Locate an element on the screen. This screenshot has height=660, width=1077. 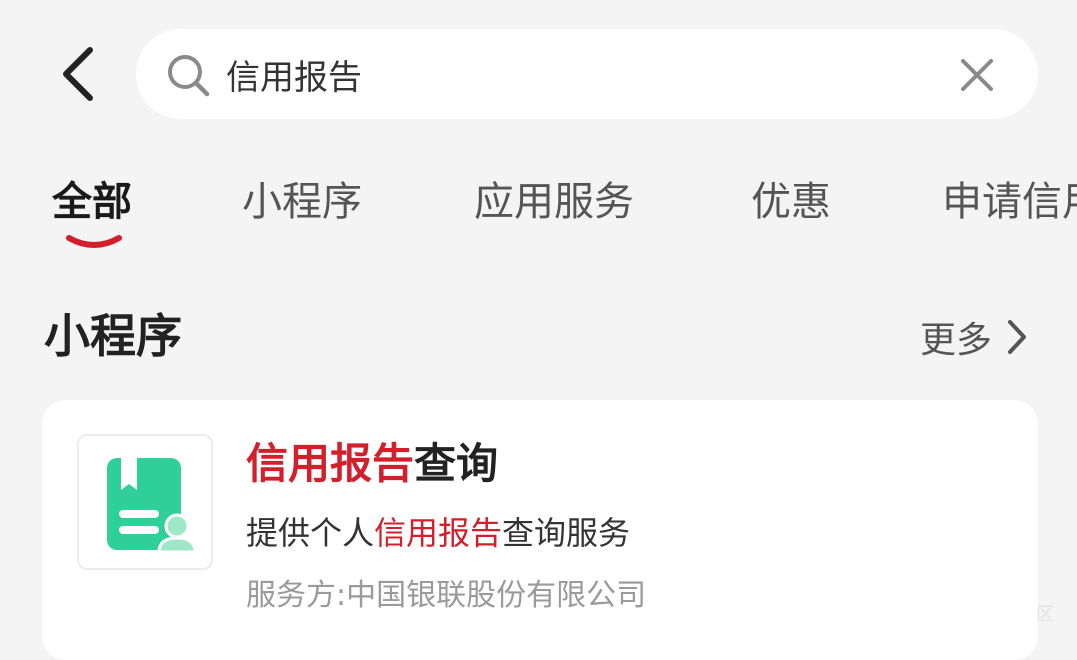
tab-app-services: 应用服务 is located at coordinates (554, 202).